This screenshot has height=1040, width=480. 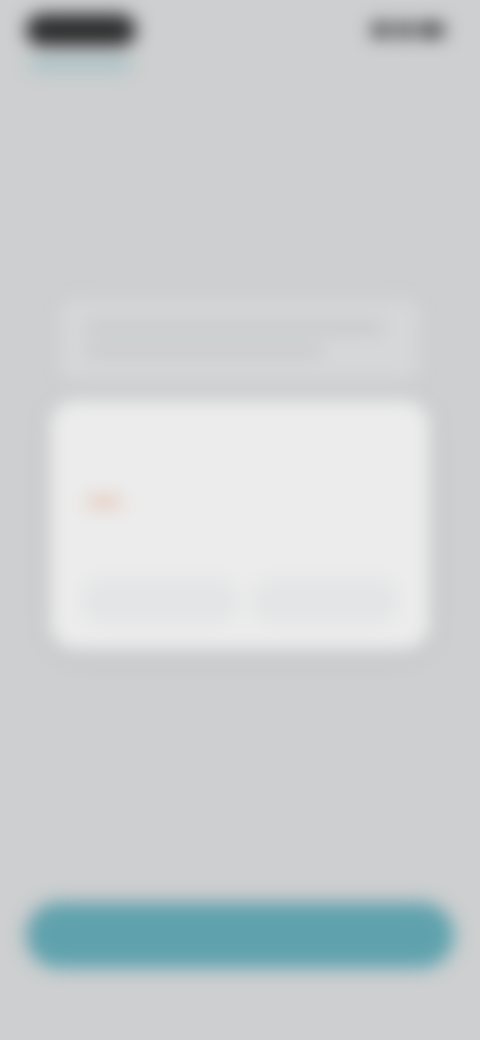 I want to click on page-heading, so click(x=240, y=136).